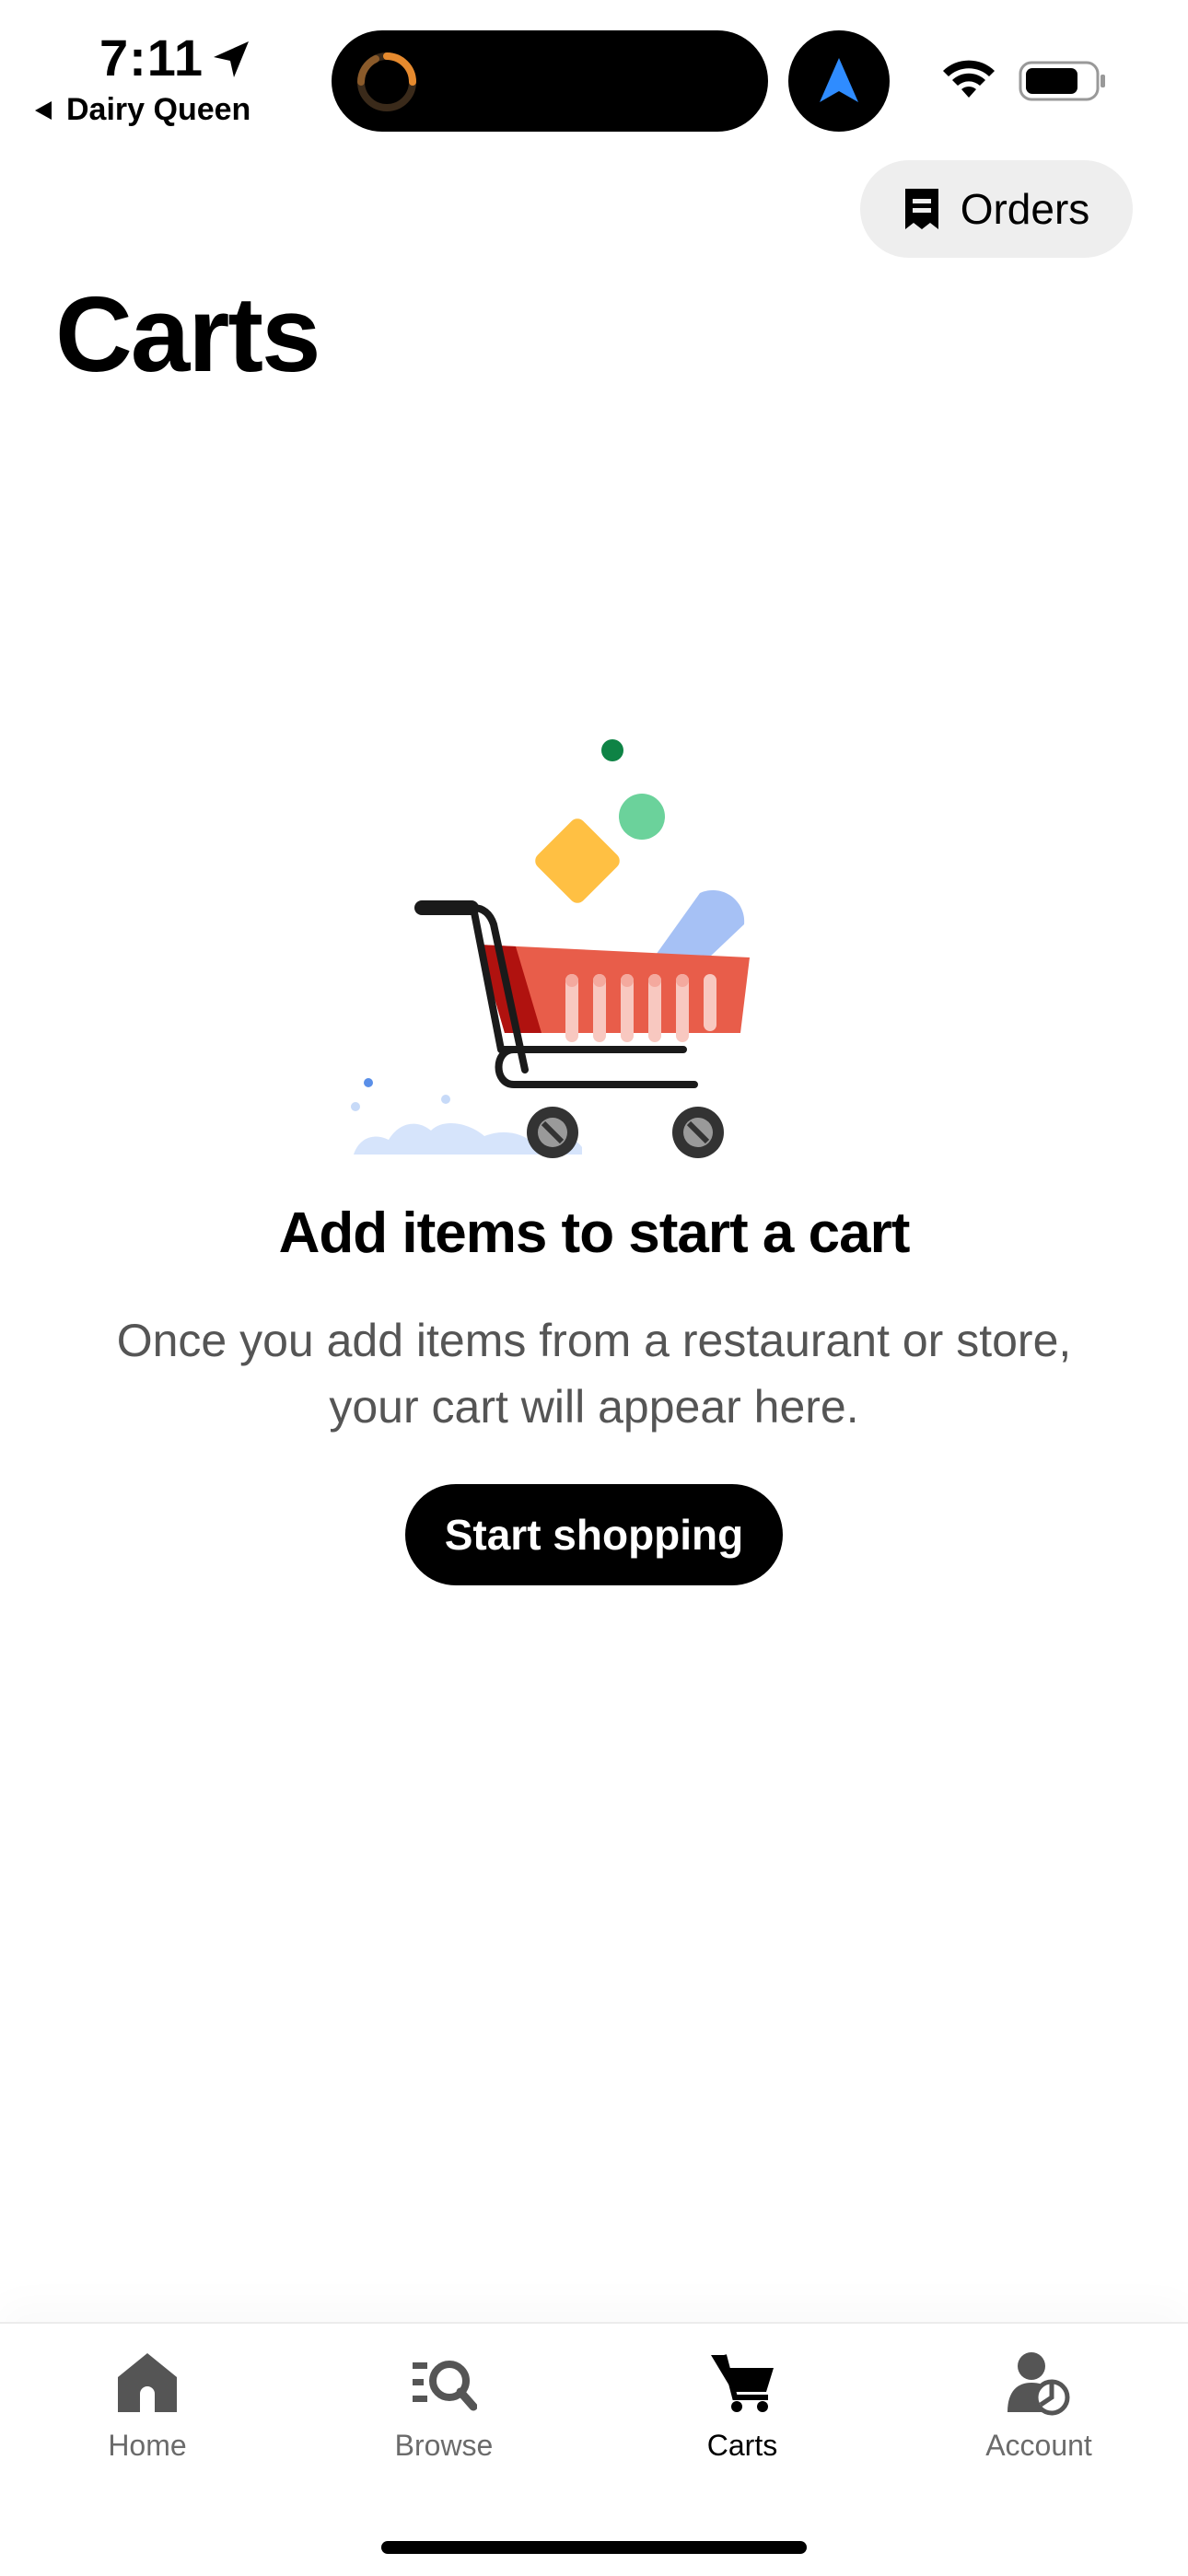 This screenshot has height=2576, width=1188. I want to click on tab-home-label: Home, so click(147, 2445).